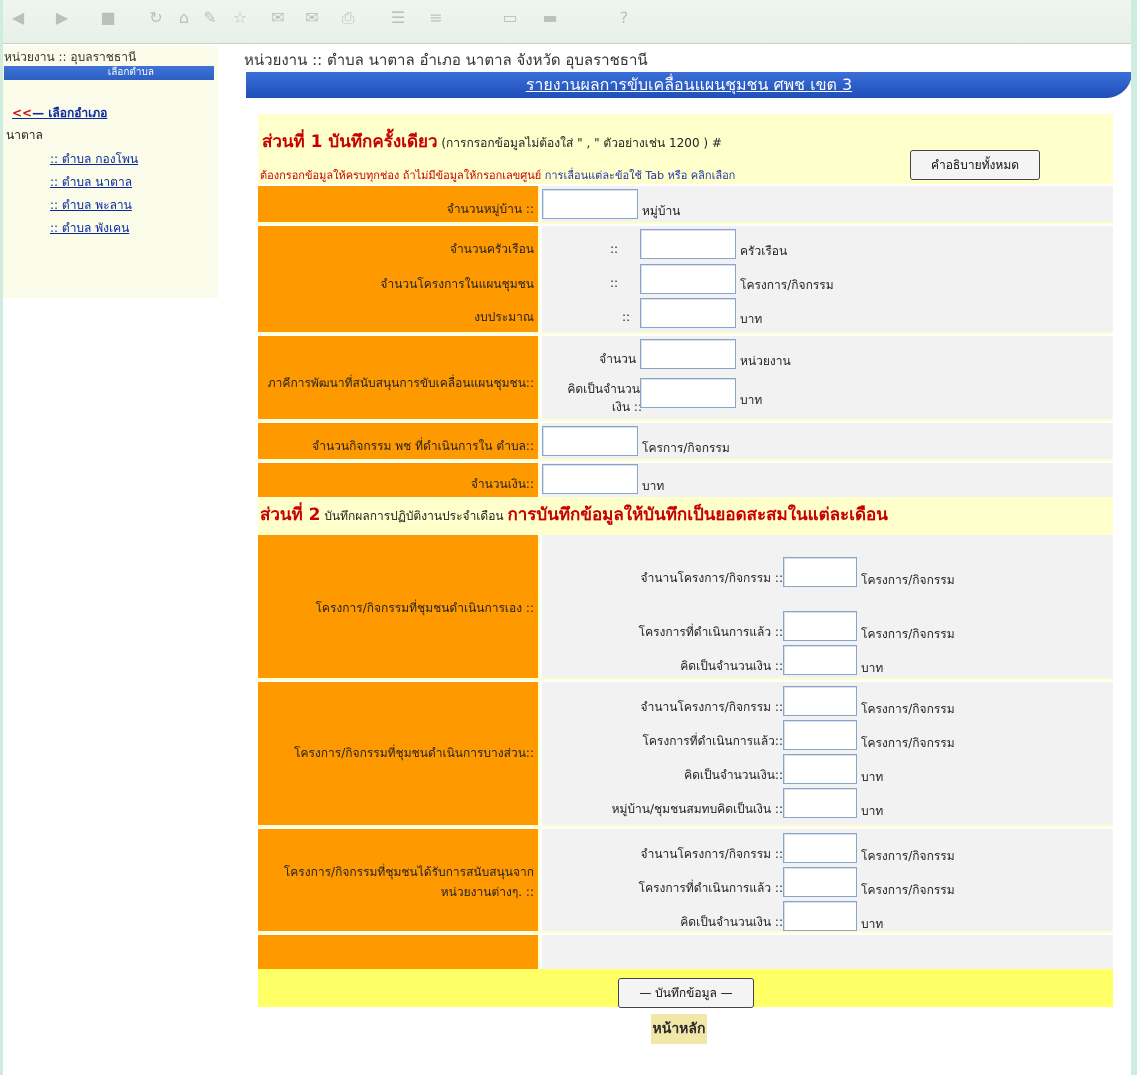 The image size is (1137, 1075). What do you see at coordinates (820, 769) in the screenshot?
I see `partial-money-input` at bounding box center [820, 769].